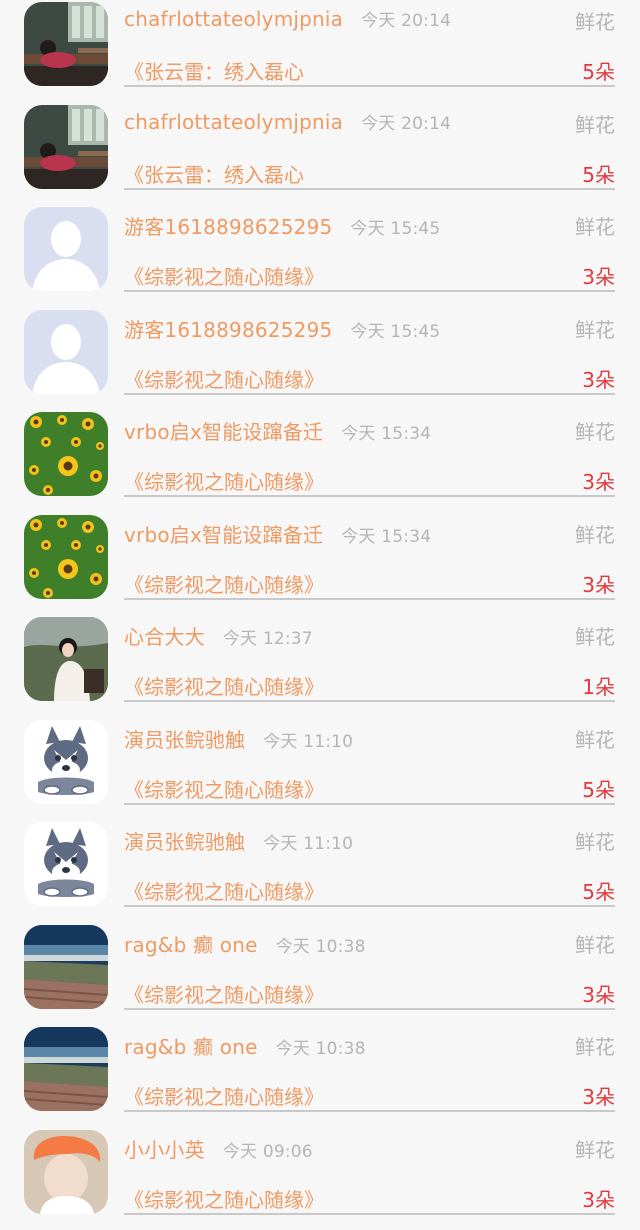 The image size is (640, 1230). What do you see at coordinates (320, 1076) in the screenshot?
I see `gift-row: rag&b 癫 one今天 10:38鲜花《综影视之随心随缘》3朵` at bounding box center [320, 1076].